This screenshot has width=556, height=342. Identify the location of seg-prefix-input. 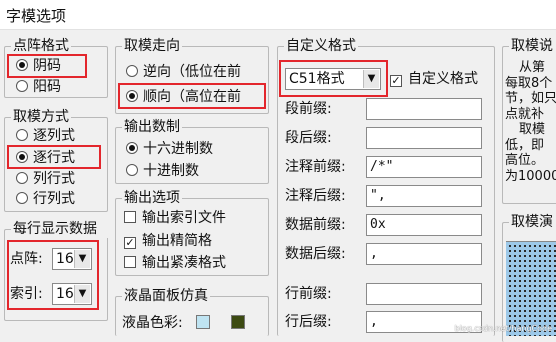
(424, 109).